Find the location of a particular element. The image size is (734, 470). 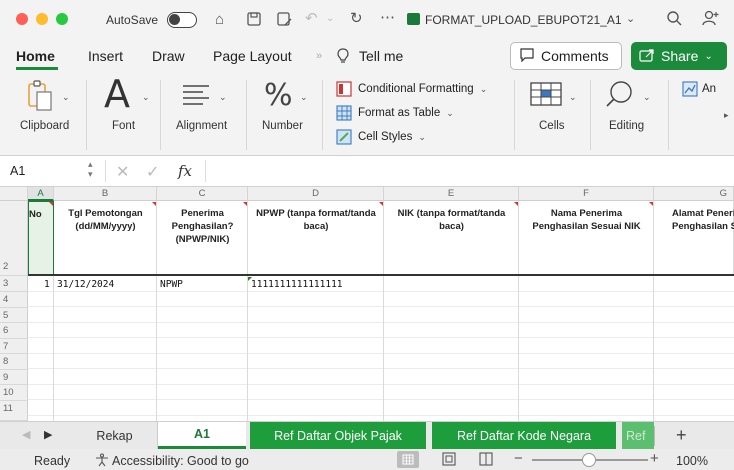

name-box-stepper-icon: ▴ ▾ is located at coordinates (90, 169).